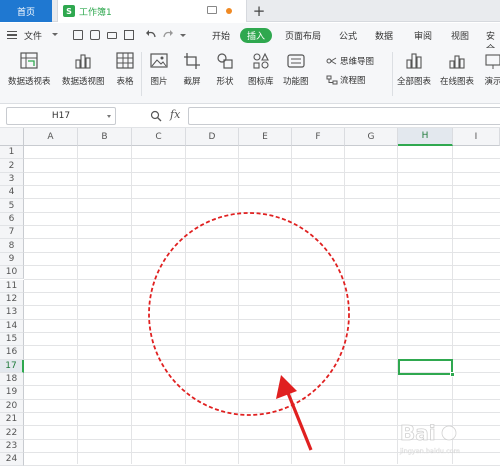 Image resolution: width=500 pixels, height=466 pixels. Describe the element at coordinates (12, 326) in the screenshot. I see `row-header-14: 14` at that location.